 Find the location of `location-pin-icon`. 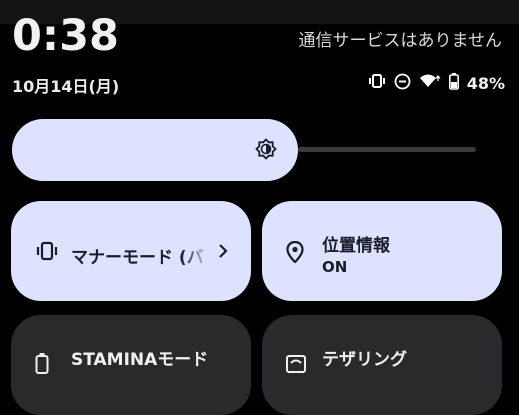

location-pin-icon is located at coordinates (295, 253).